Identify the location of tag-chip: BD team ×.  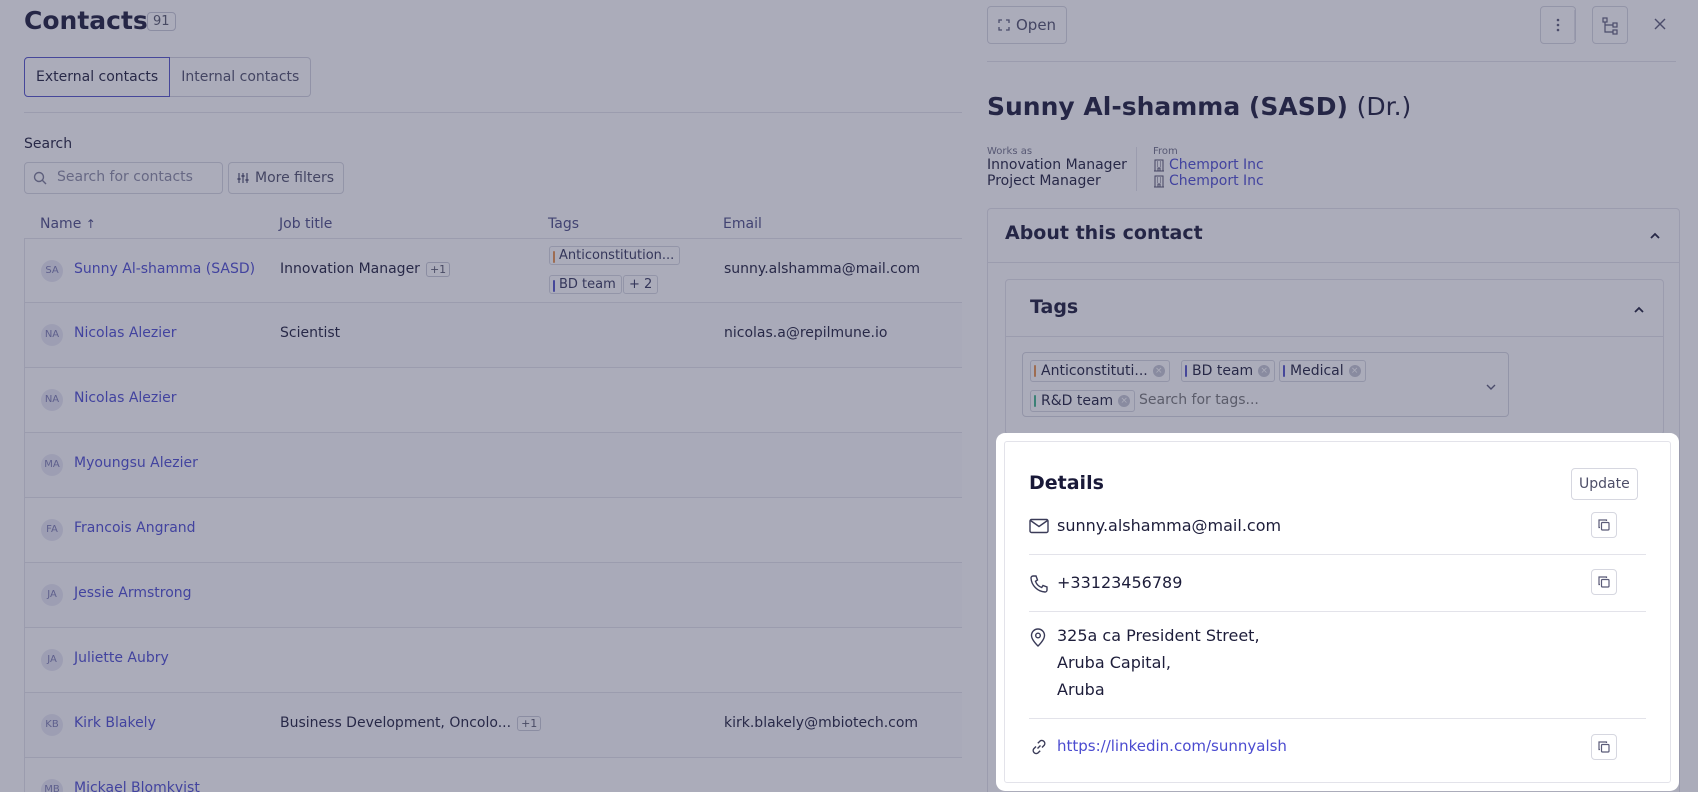
(1228, 371).